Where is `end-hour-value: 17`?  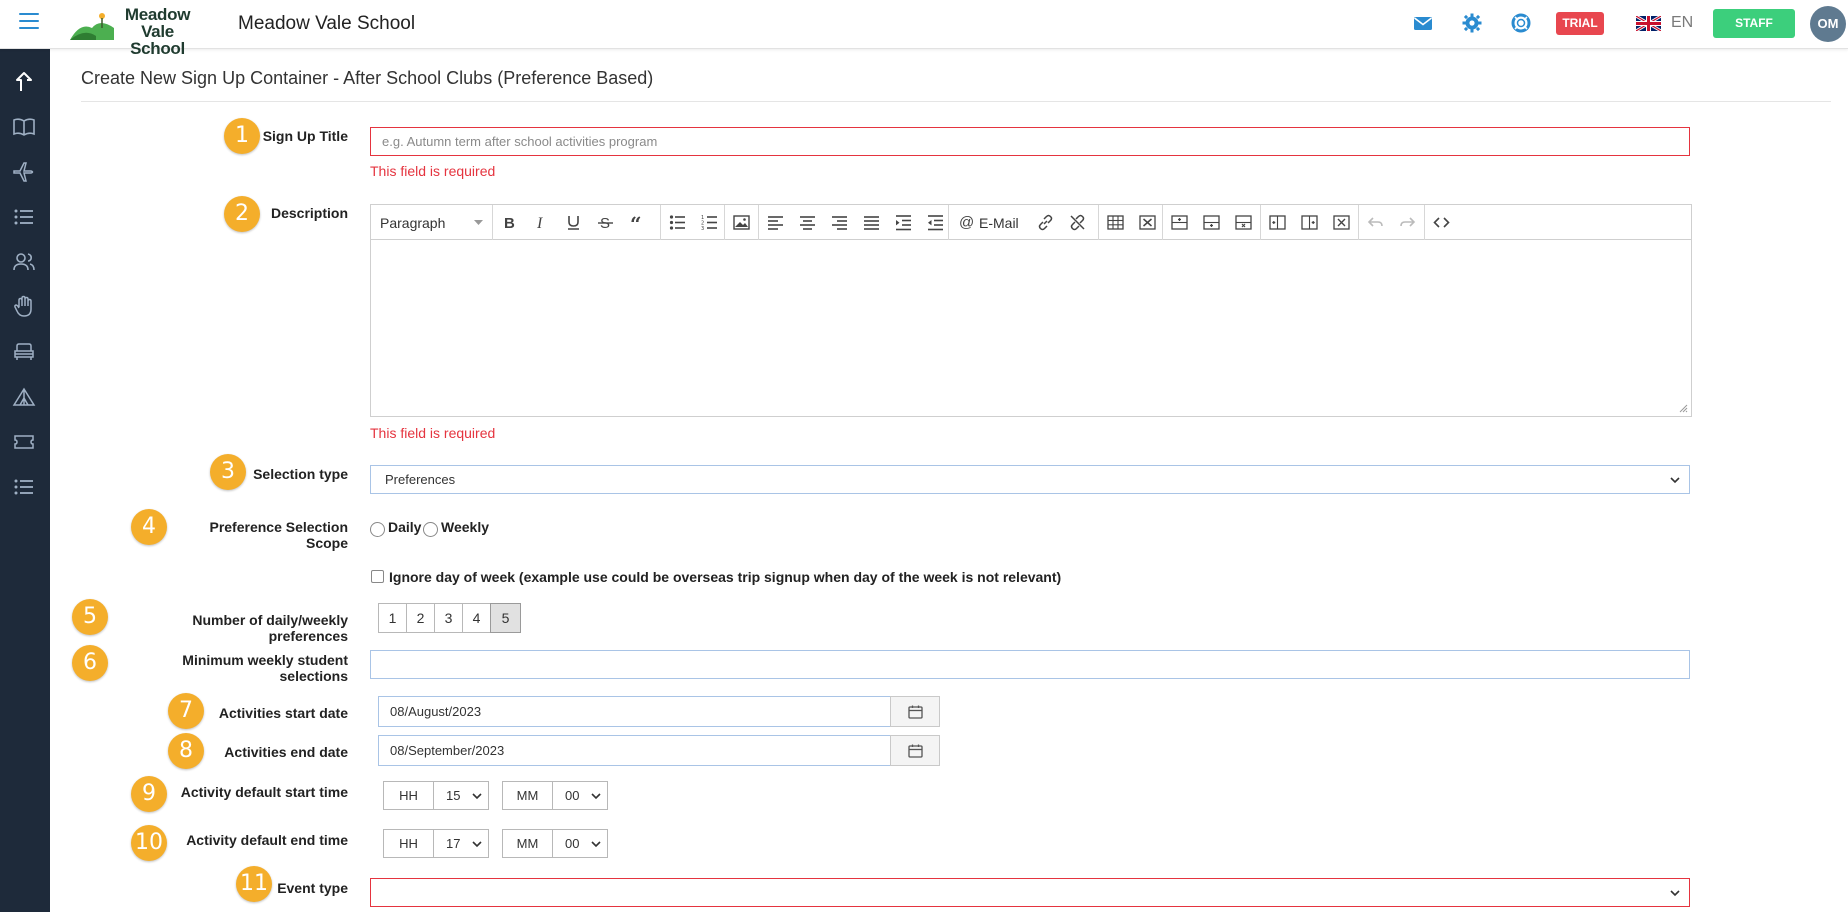 end-hour-value: 17 is located at coordinates (453, 843).